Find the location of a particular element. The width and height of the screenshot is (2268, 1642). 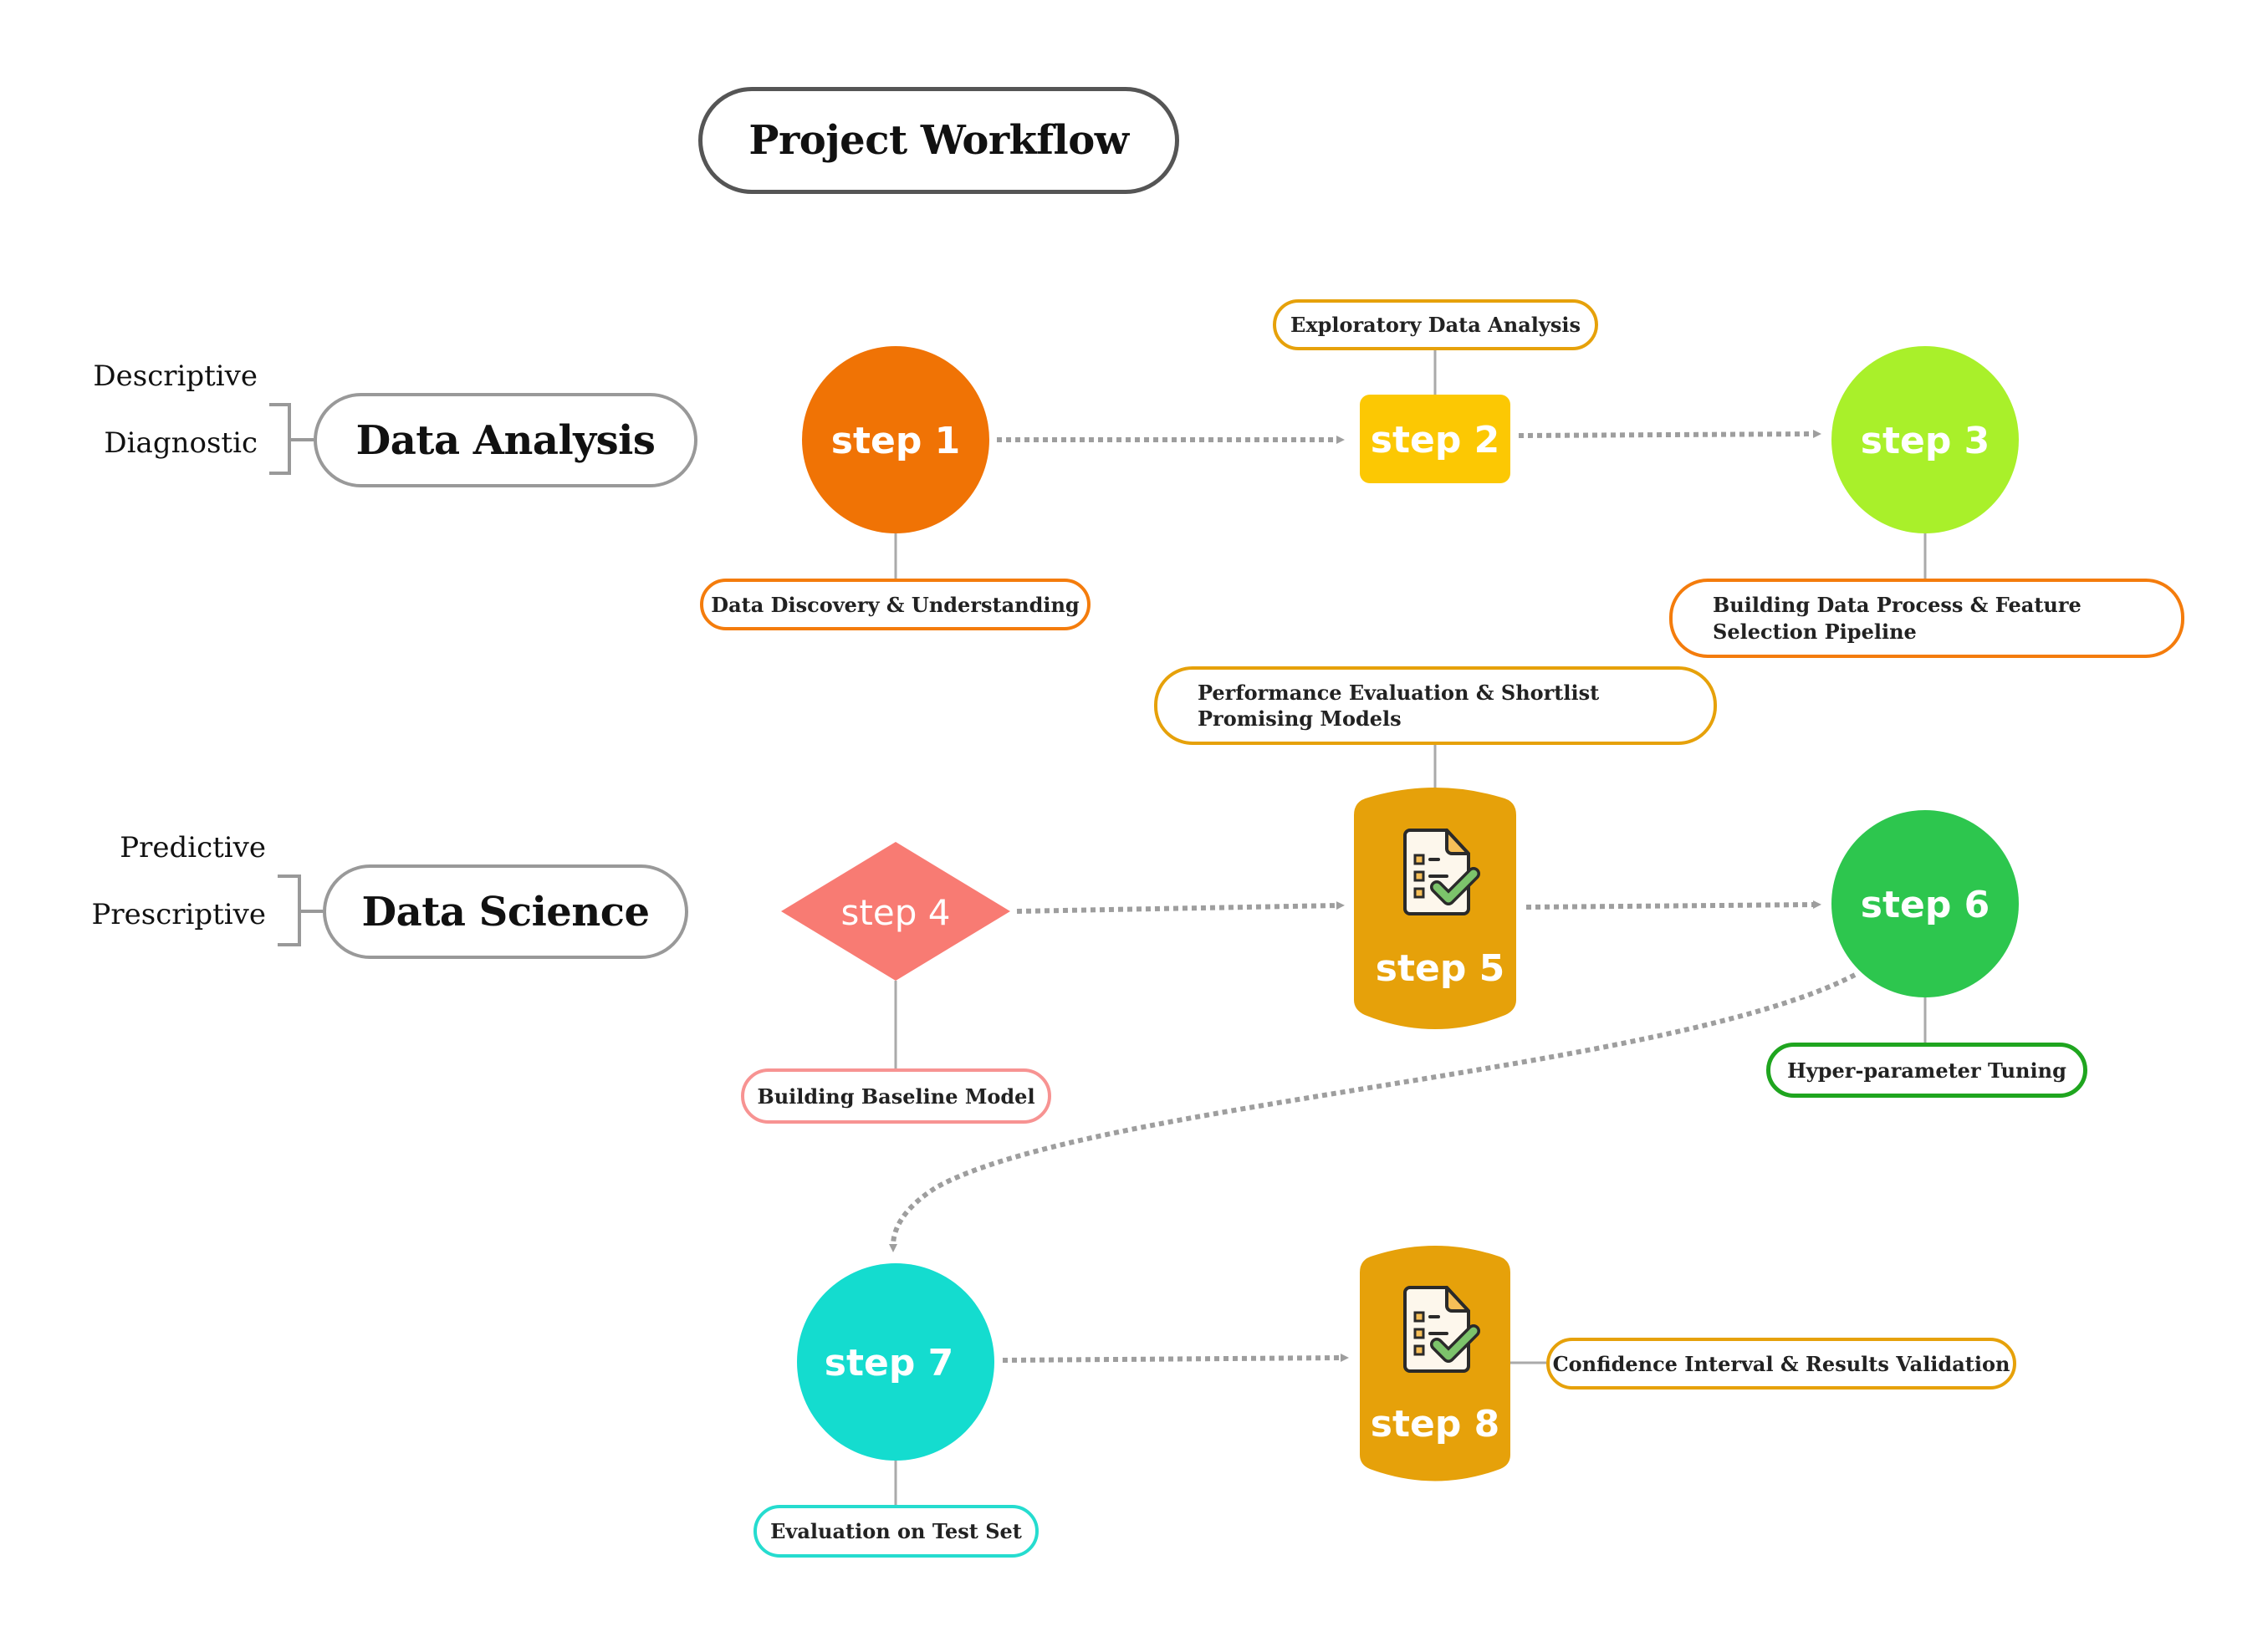

step-2-label: step 2 is located at coordinates (1435, 440).